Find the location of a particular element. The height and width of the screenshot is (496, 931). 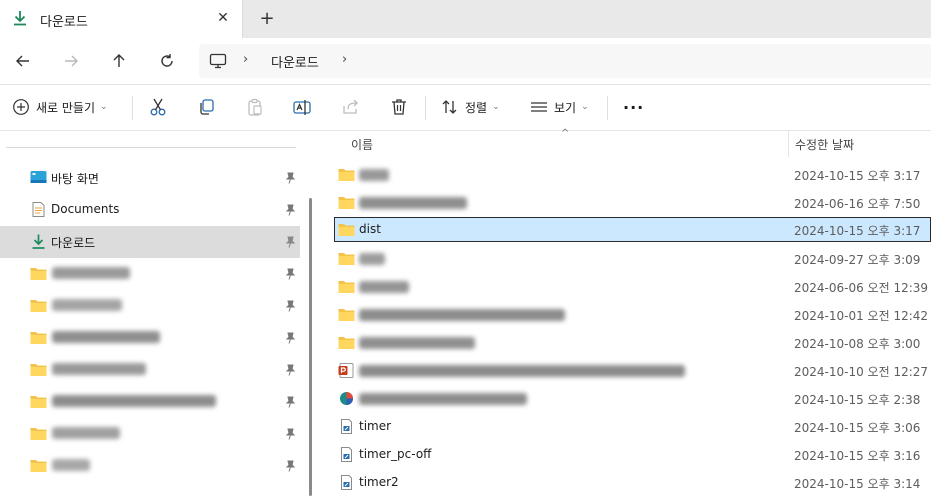

column-name-header: 이름 is located at coordinates (362, 144).